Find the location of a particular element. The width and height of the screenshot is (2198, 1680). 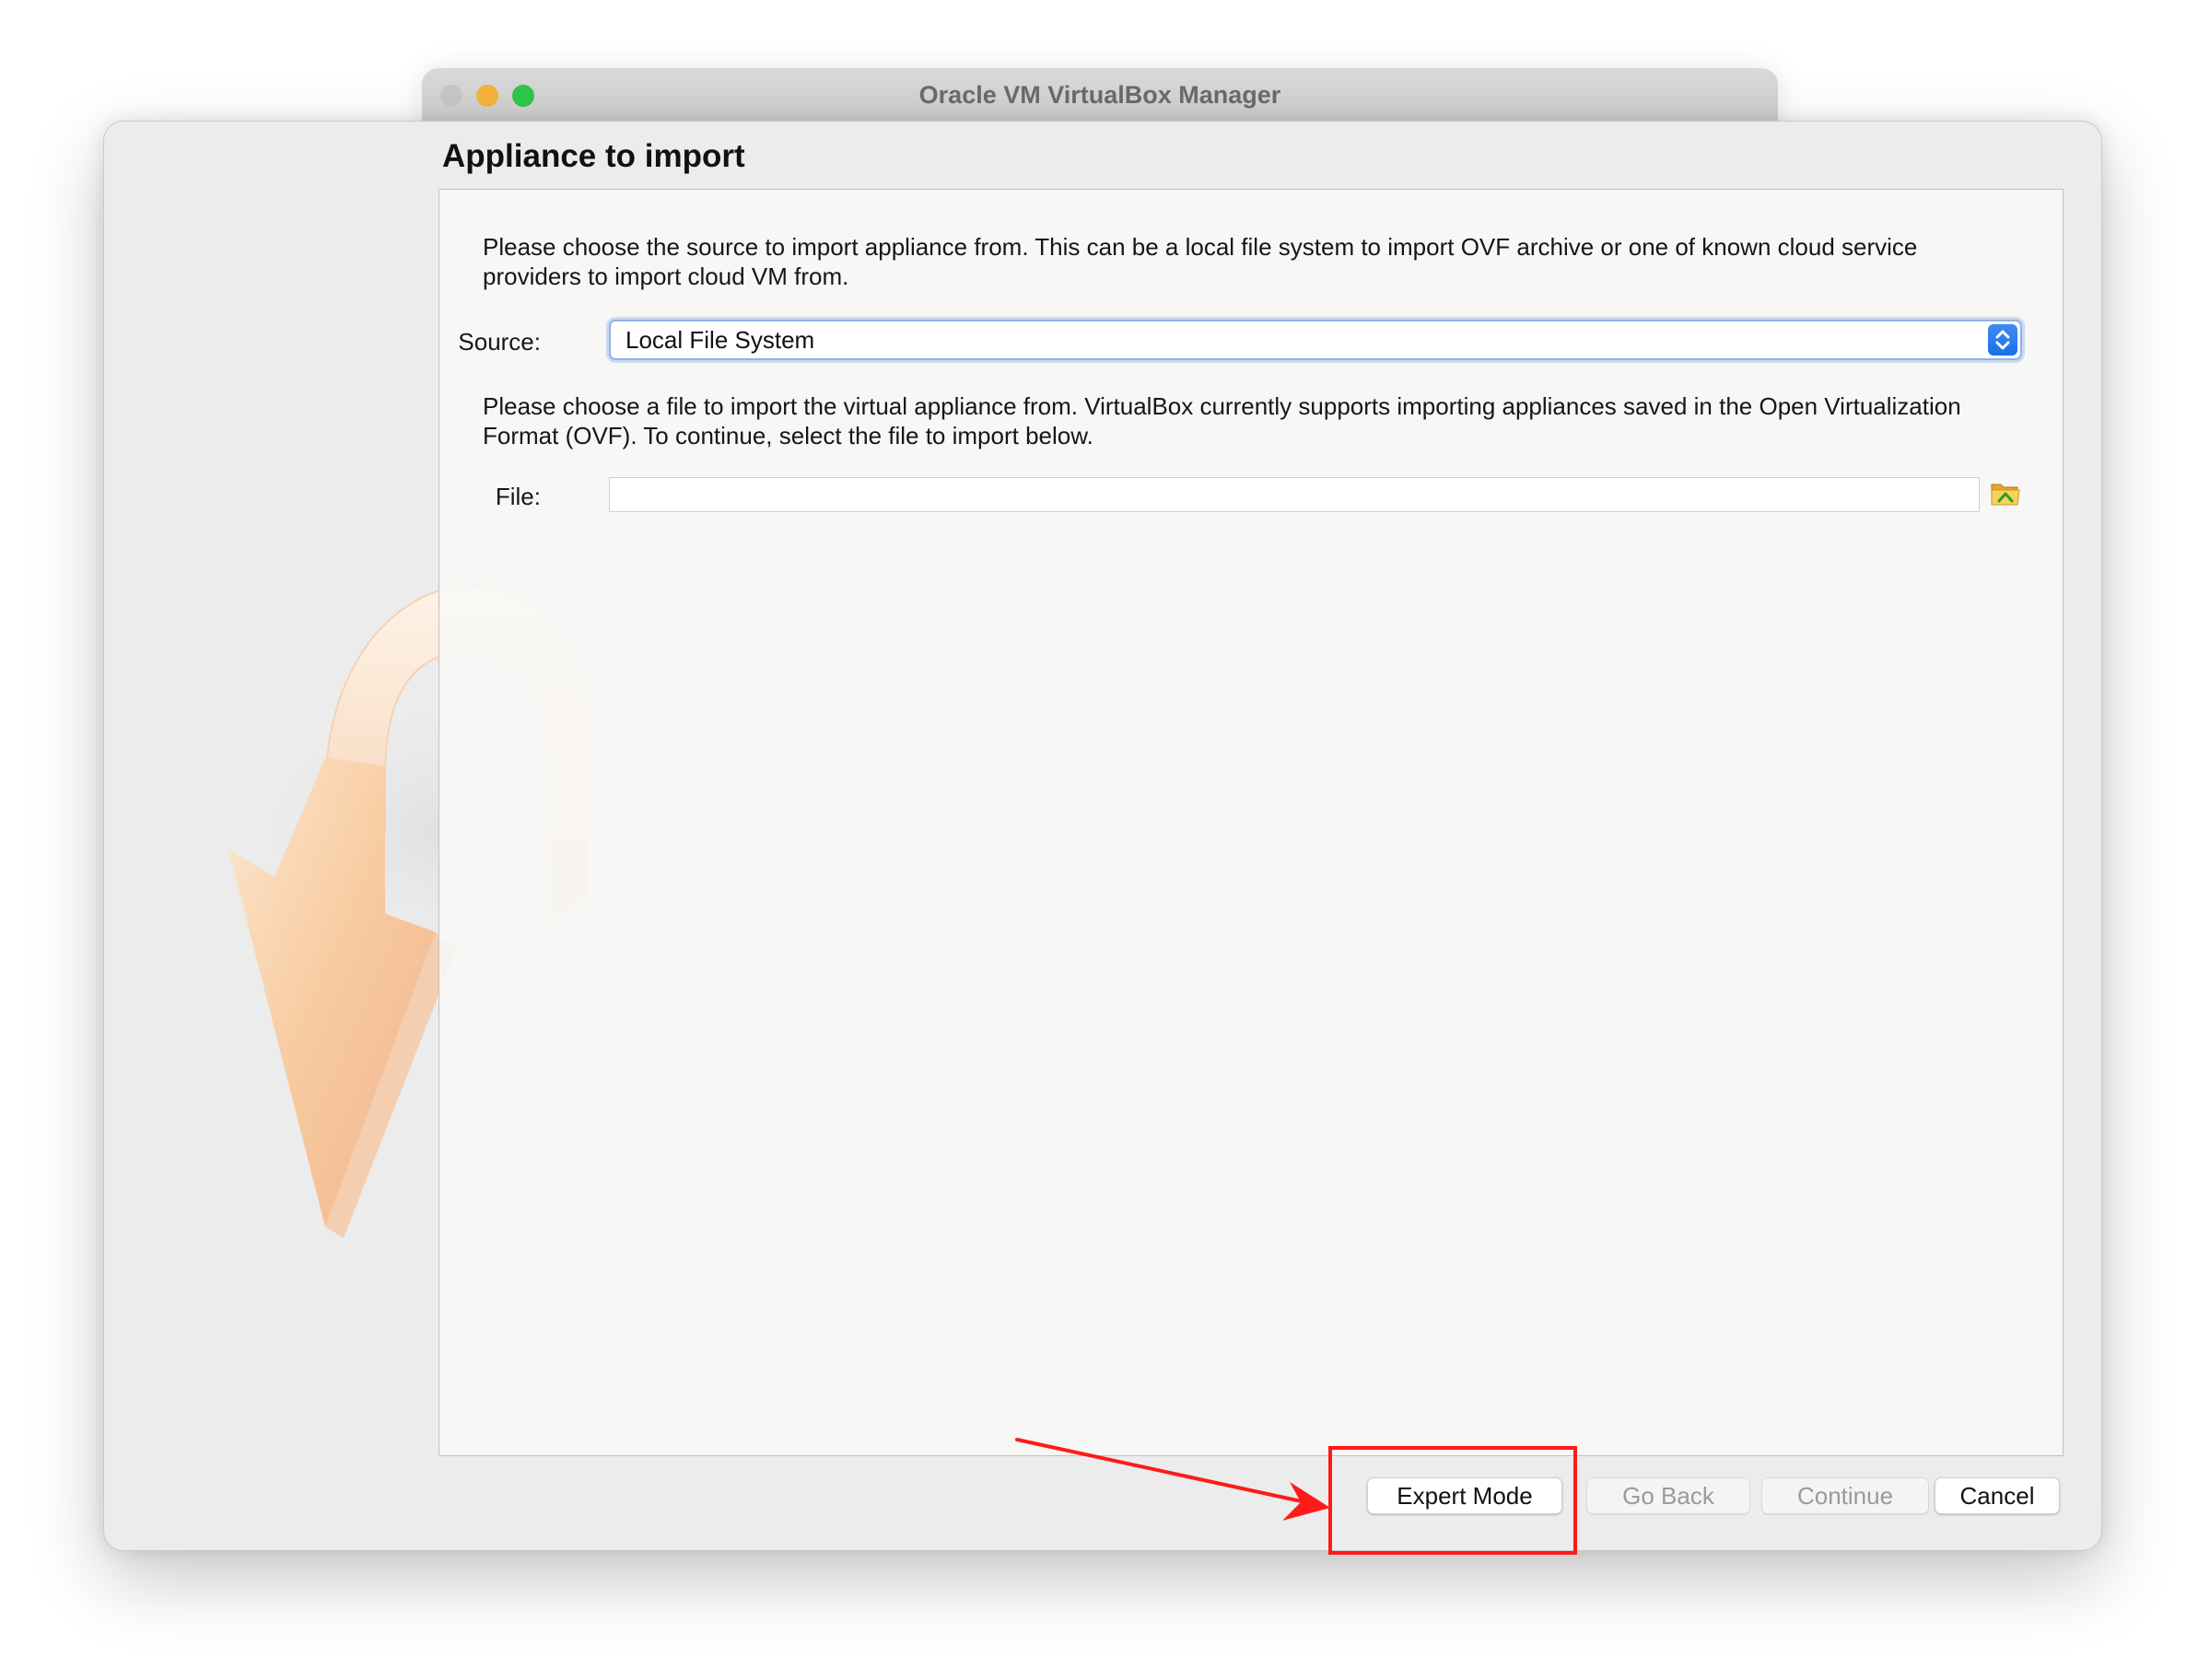

main-titlebar: Oracle VM VirtualBox Manager is located at coordinates (1100, 95).